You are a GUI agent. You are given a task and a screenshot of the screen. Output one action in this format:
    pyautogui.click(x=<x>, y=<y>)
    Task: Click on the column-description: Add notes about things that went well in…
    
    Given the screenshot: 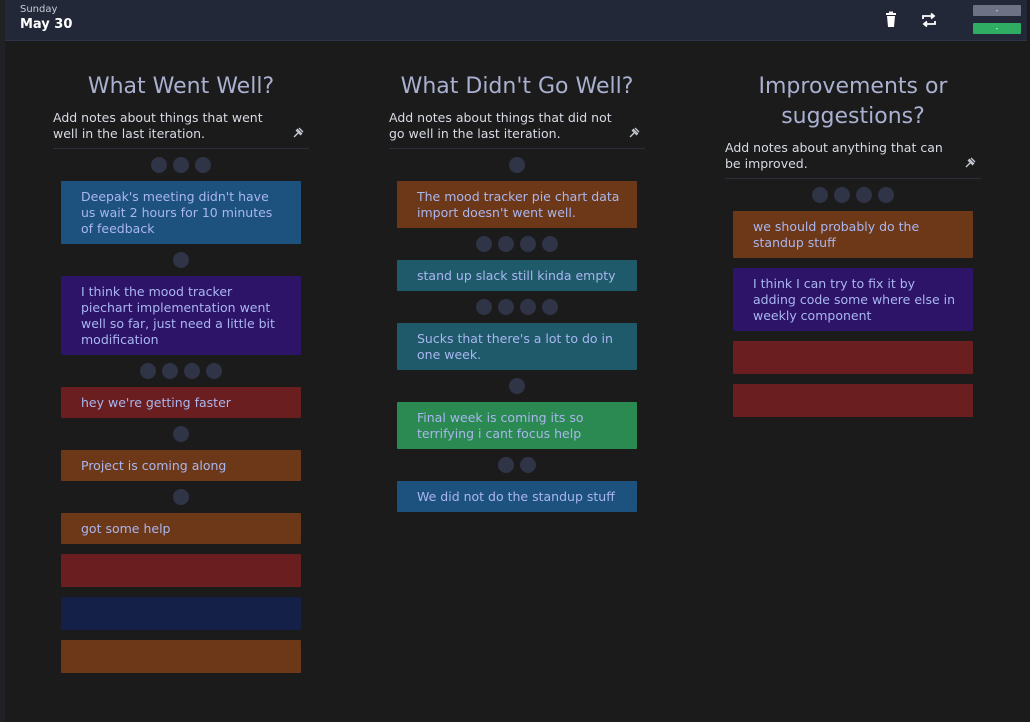 What is the action you would take?
    pyautogui.click(x=181, y=129)
    